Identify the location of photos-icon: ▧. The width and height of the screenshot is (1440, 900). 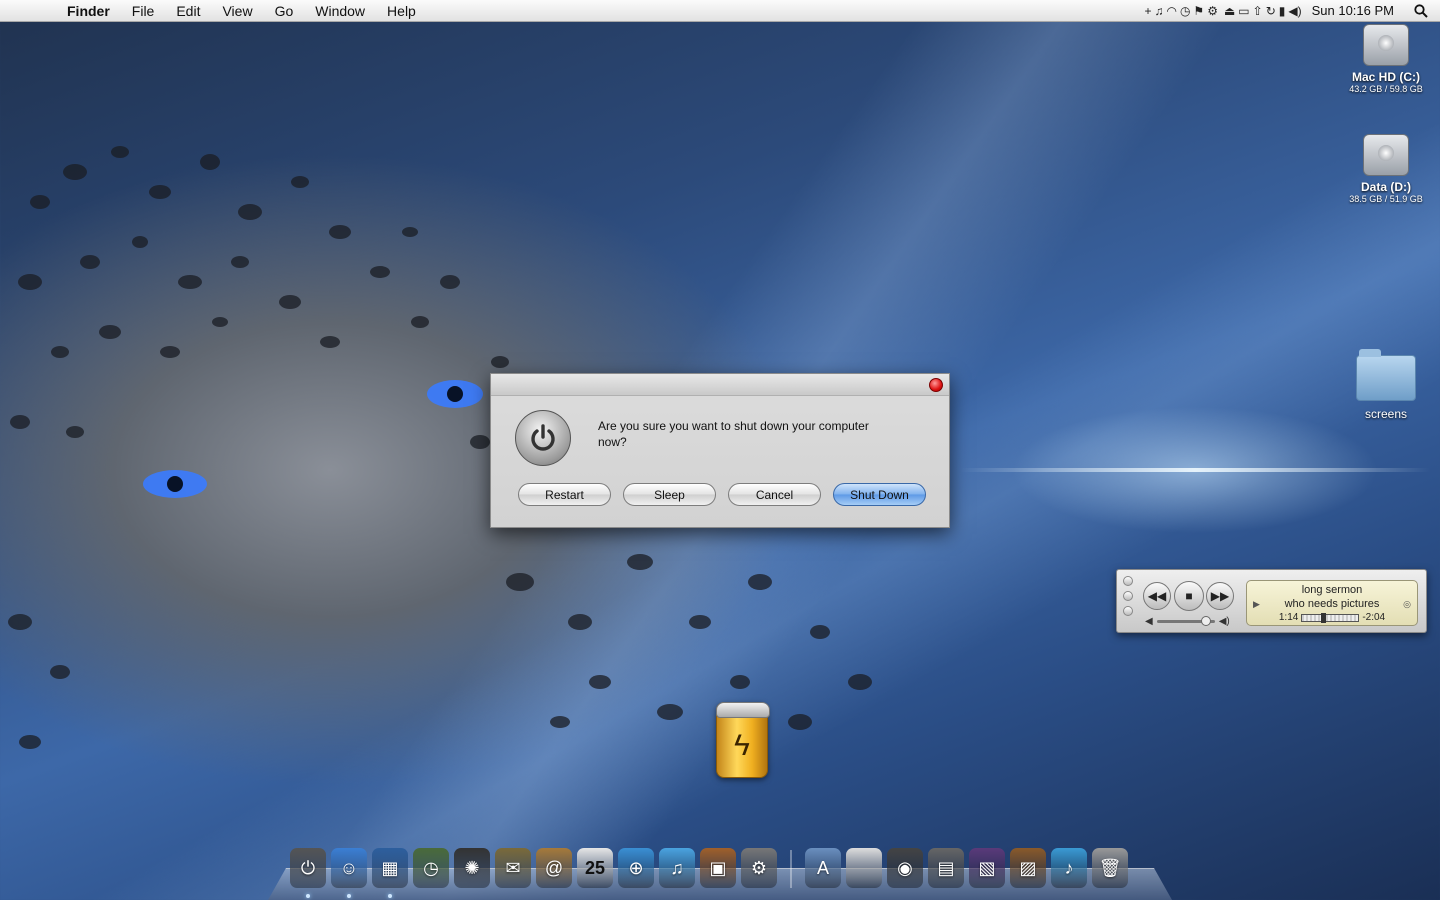
(987, 867).